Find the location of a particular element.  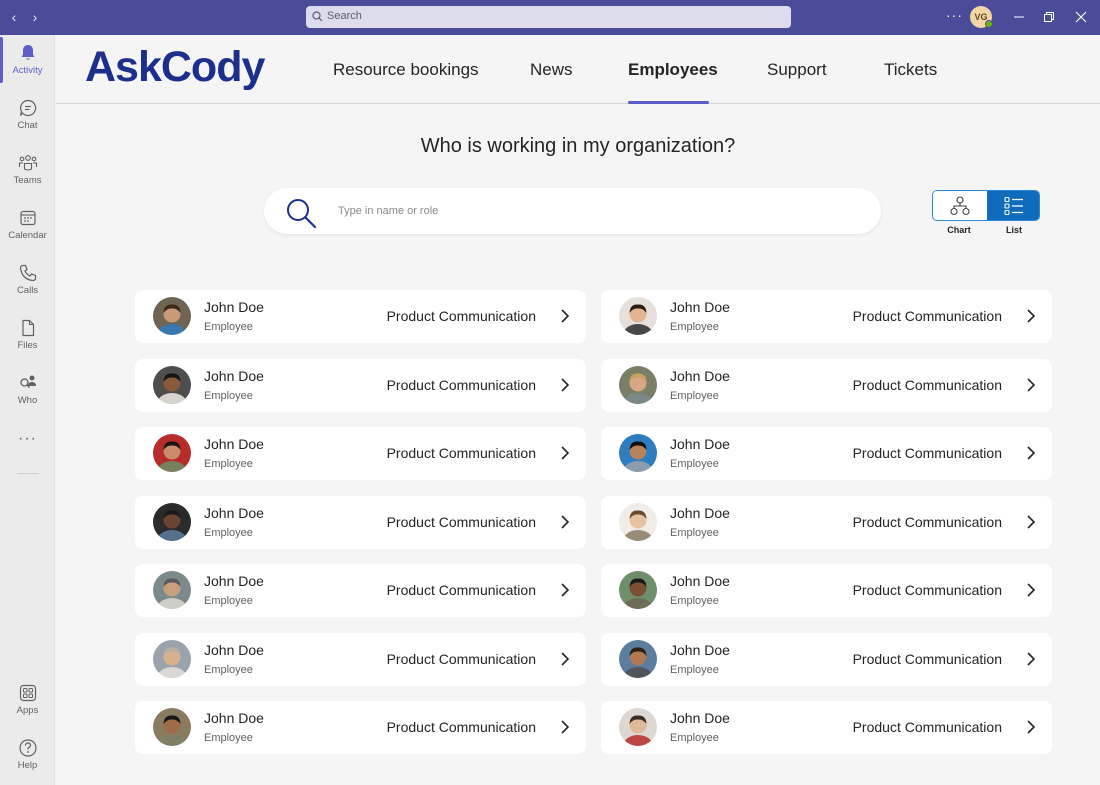

employee-search-input: Type in name or role is located at coordinates (572, 211).